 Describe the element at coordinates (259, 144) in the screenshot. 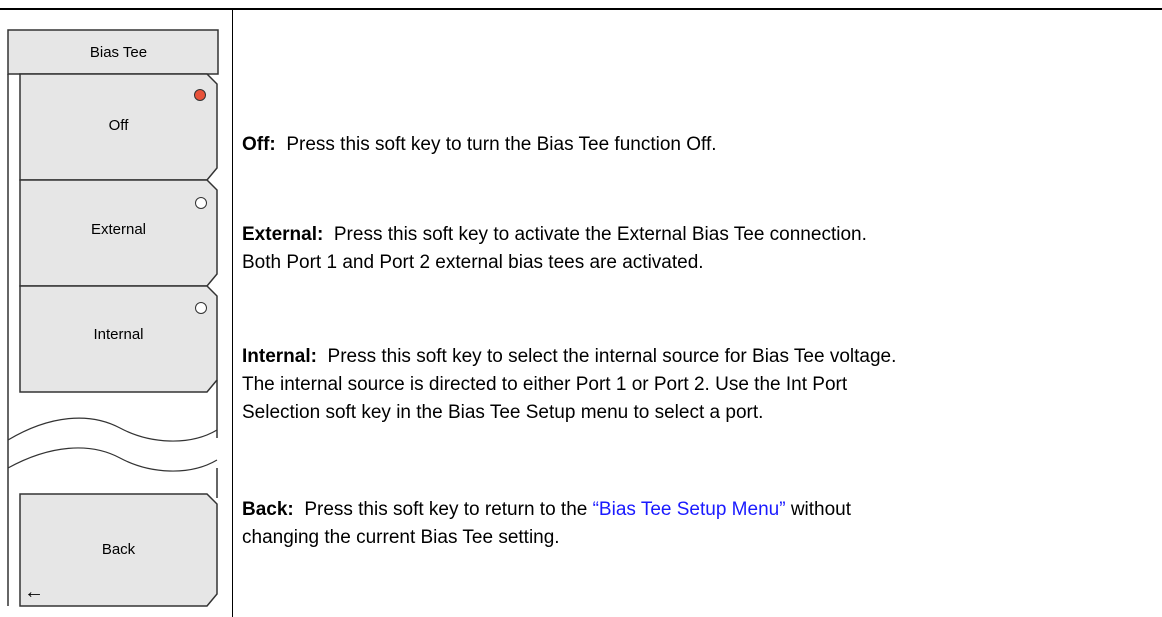

I see `term-off: Off:` at that location.